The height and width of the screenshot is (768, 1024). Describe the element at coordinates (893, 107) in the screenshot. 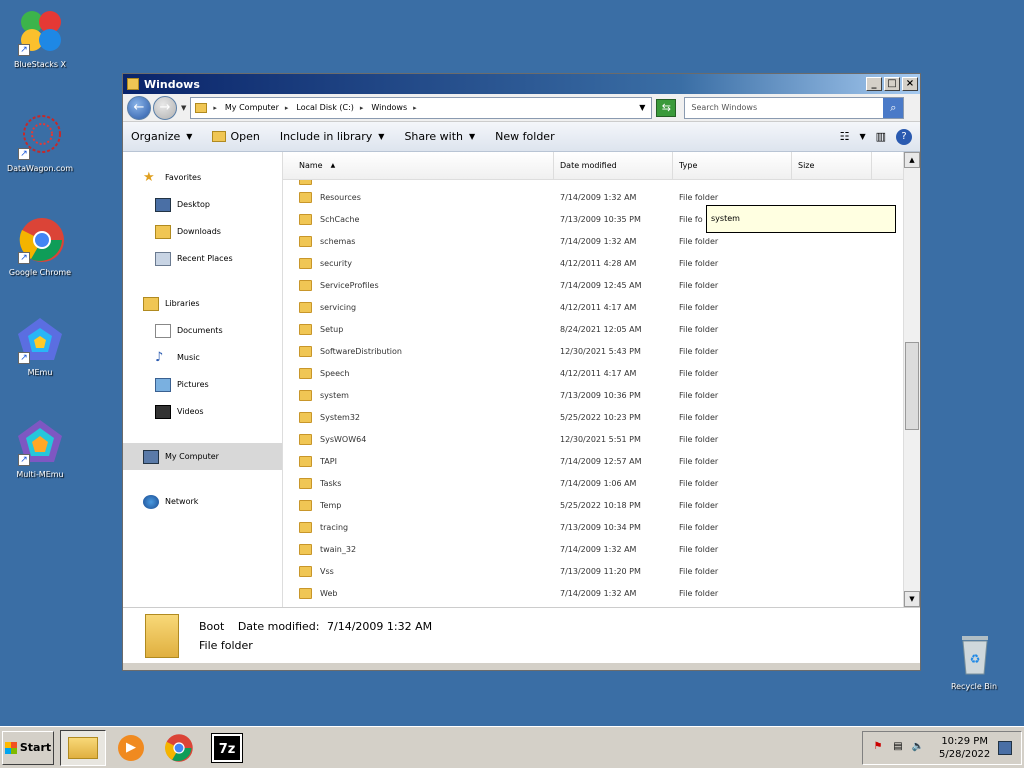

I see `search-icon: ⌕` at that location.